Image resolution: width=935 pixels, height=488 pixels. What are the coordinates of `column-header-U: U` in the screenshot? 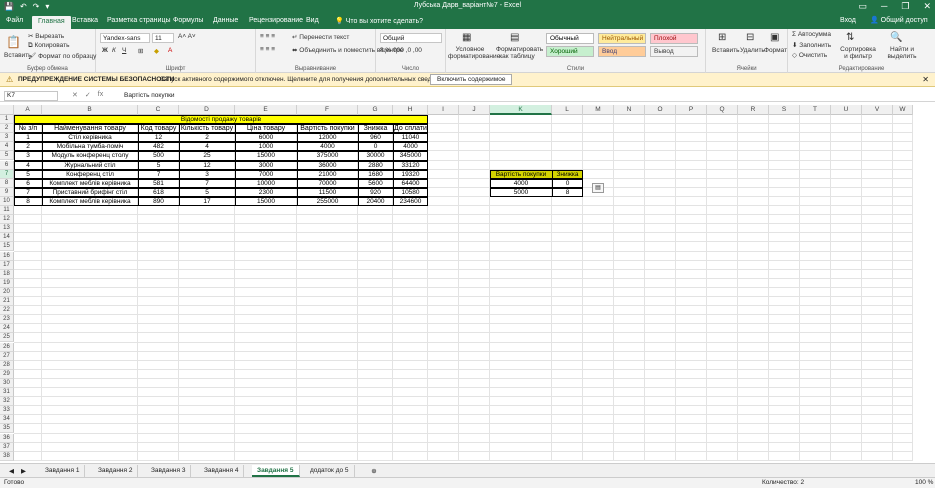 It's located at (846, 110).